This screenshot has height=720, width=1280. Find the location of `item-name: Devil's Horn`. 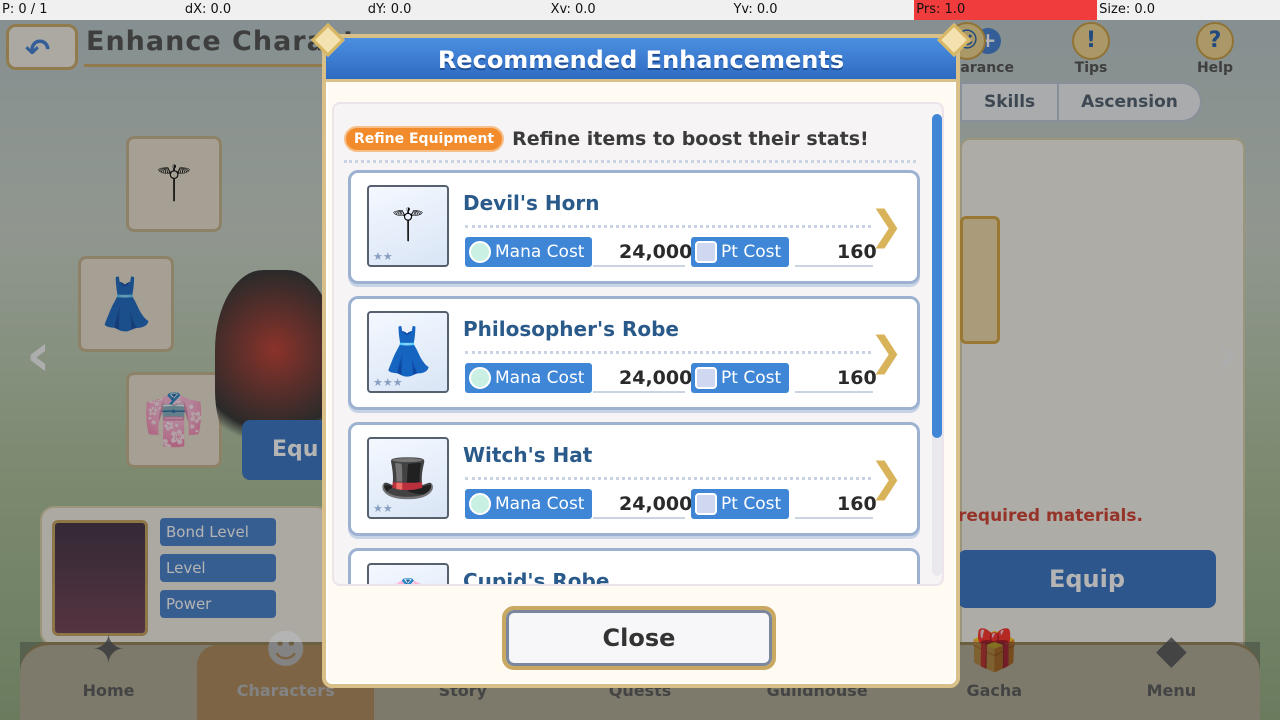

item-name: Devil's Horn is located at coordinates (531, 203).